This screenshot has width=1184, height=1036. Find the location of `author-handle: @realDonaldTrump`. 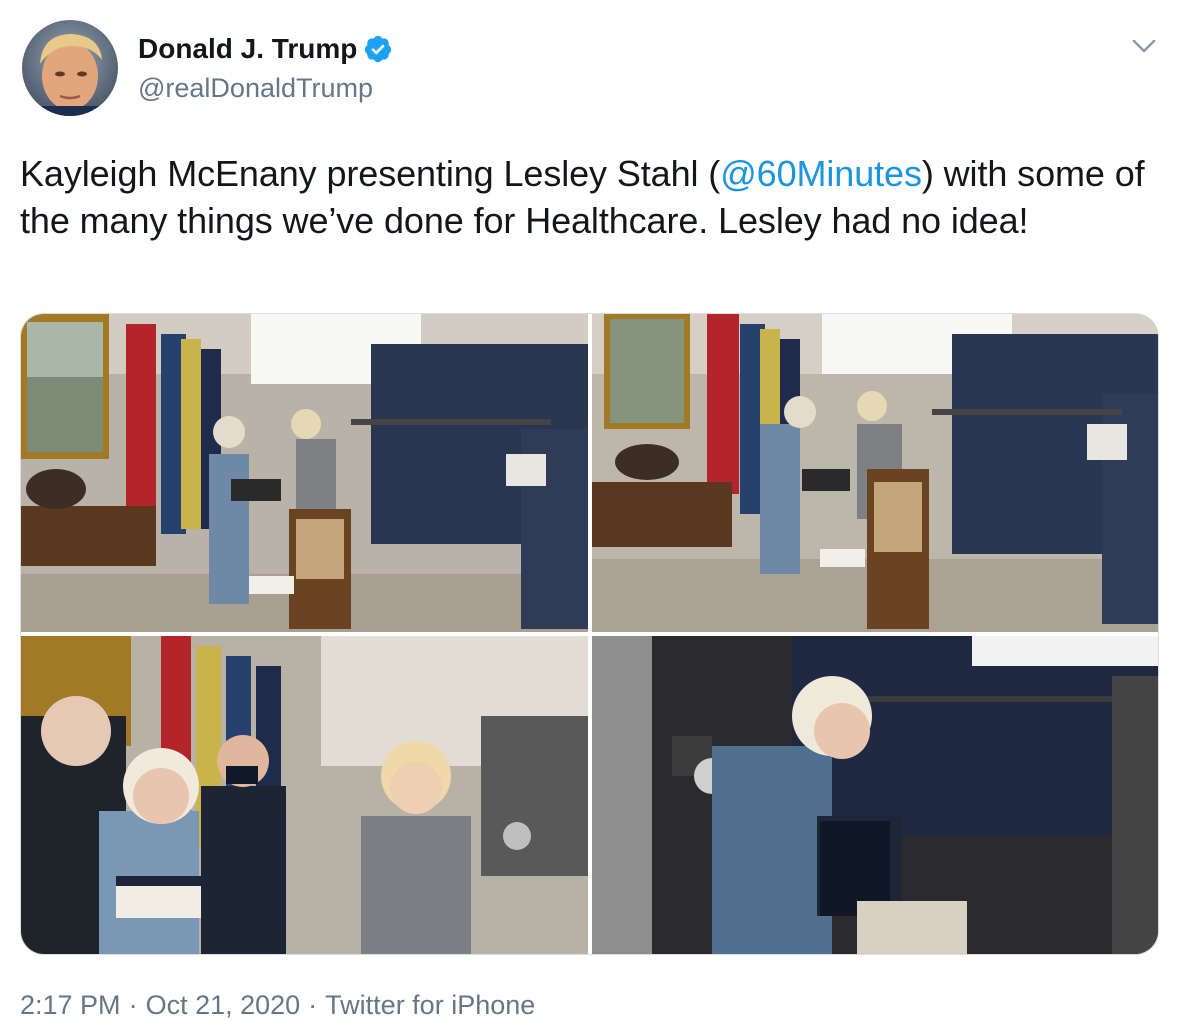

author-handle: @realDonaldTrump is located at coordinates (255, 88).